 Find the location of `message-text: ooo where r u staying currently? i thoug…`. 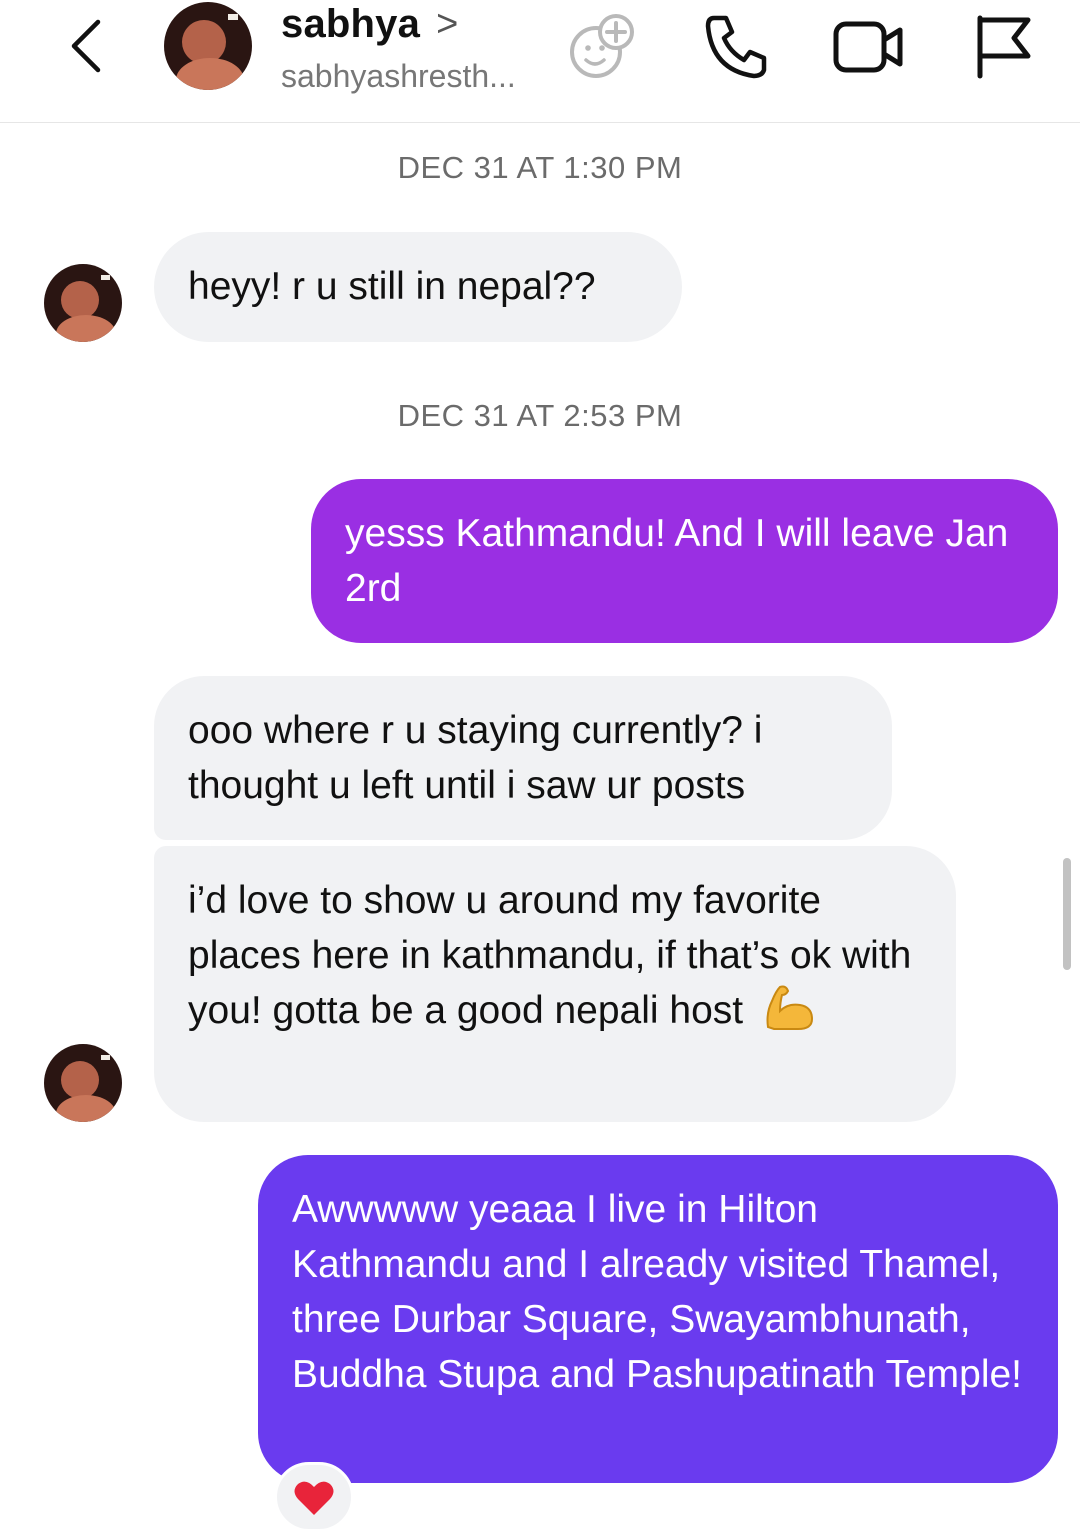

message-text: ooo where r u staying currently? i thoug… is located at coordinates (475, 758).